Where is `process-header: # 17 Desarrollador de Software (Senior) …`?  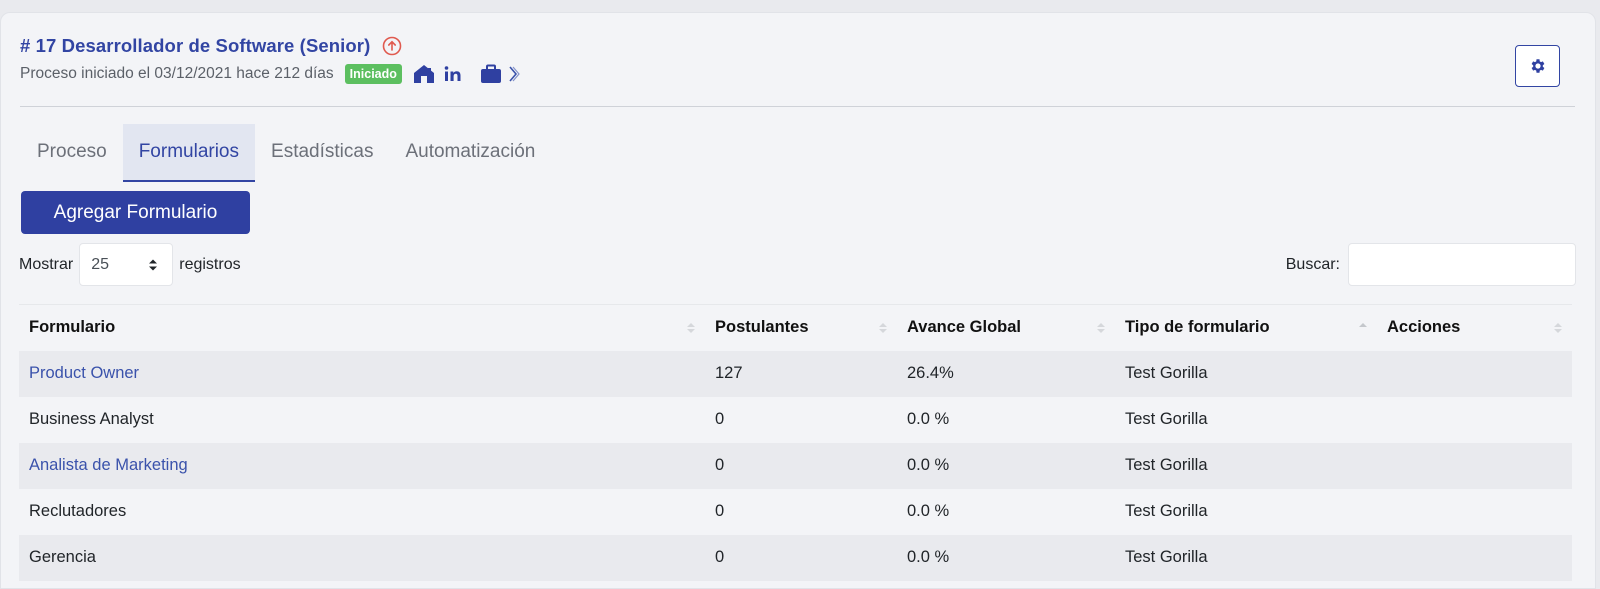
process-header: # 17 Desarrollador de Software (Senior) … is located at coordinates (797, 71).